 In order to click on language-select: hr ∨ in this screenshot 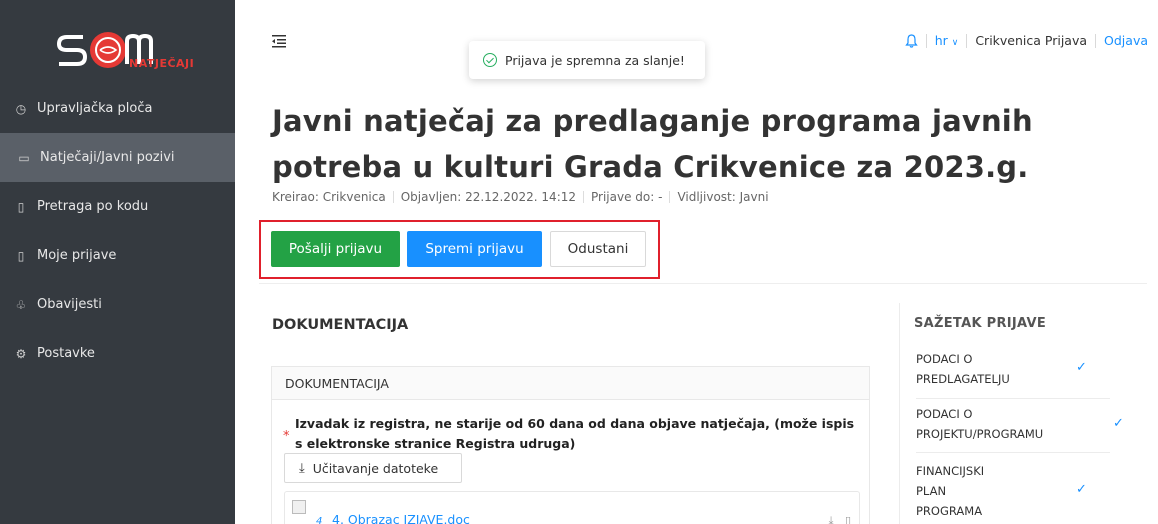, I will do `click(947, 40)`.